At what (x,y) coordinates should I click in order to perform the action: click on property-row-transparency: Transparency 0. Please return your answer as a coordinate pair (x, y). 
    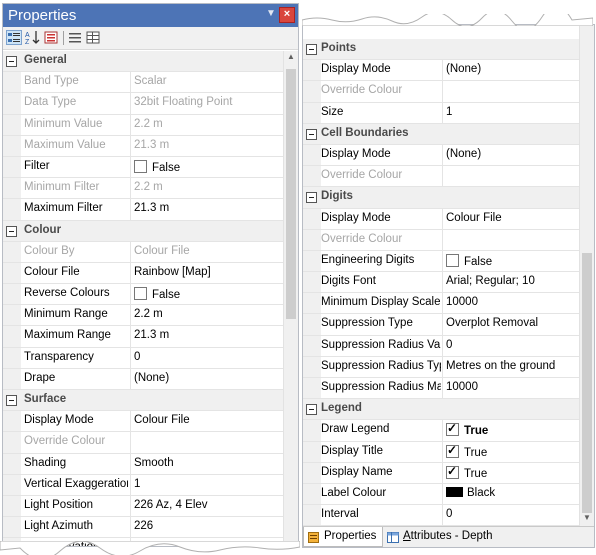
    Looking at the image, I should click on (143, 358).